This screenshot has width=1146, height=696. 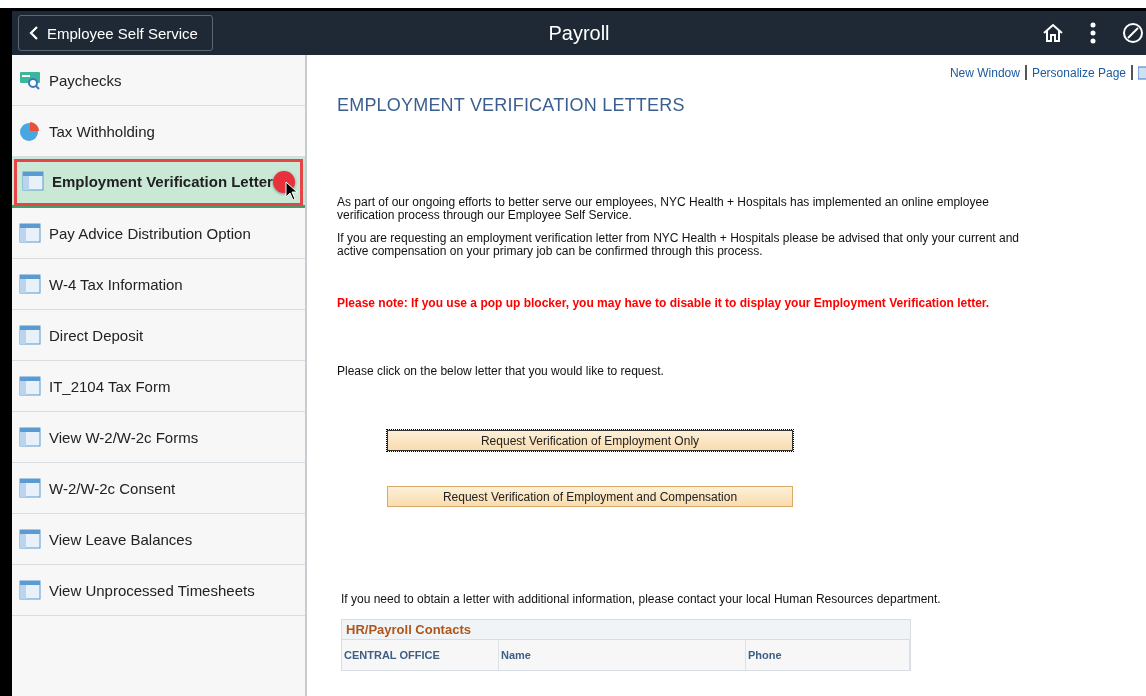 I want to click on table-title: HR/Payroll Contacts, so click(x=626, y=629).